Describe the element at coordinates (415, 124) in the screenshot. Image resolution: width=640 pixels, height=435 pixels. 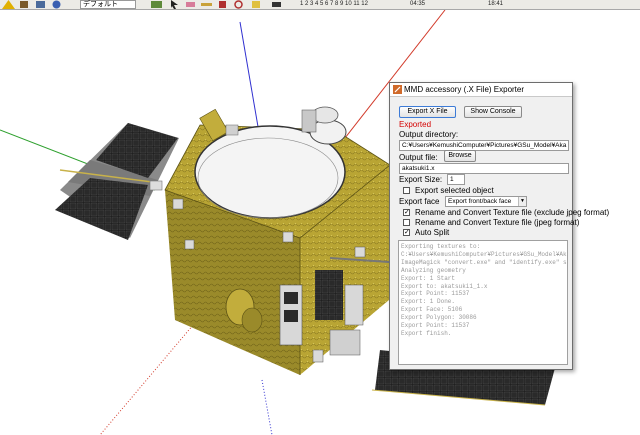
I see `status-text: Exported` at that location.